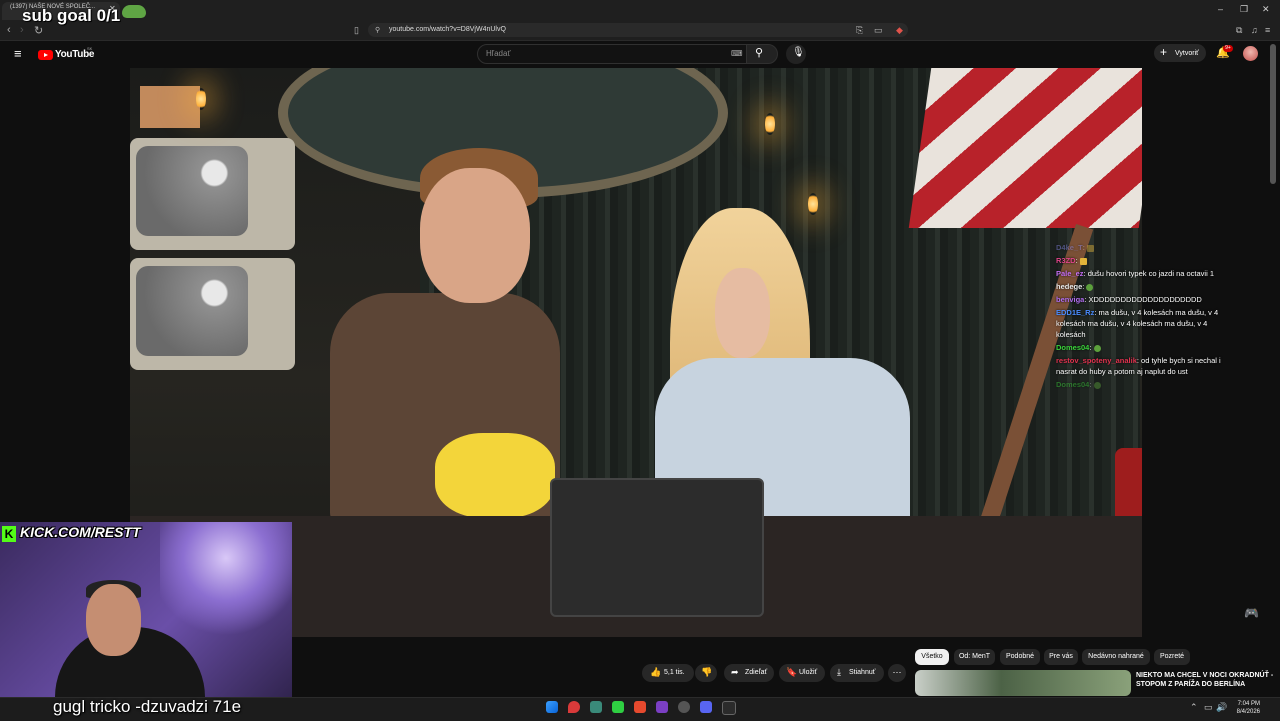 This screenshot has height=721, width=1280. I want to click on chat-username: Pale_ez, so click(1070, 273).